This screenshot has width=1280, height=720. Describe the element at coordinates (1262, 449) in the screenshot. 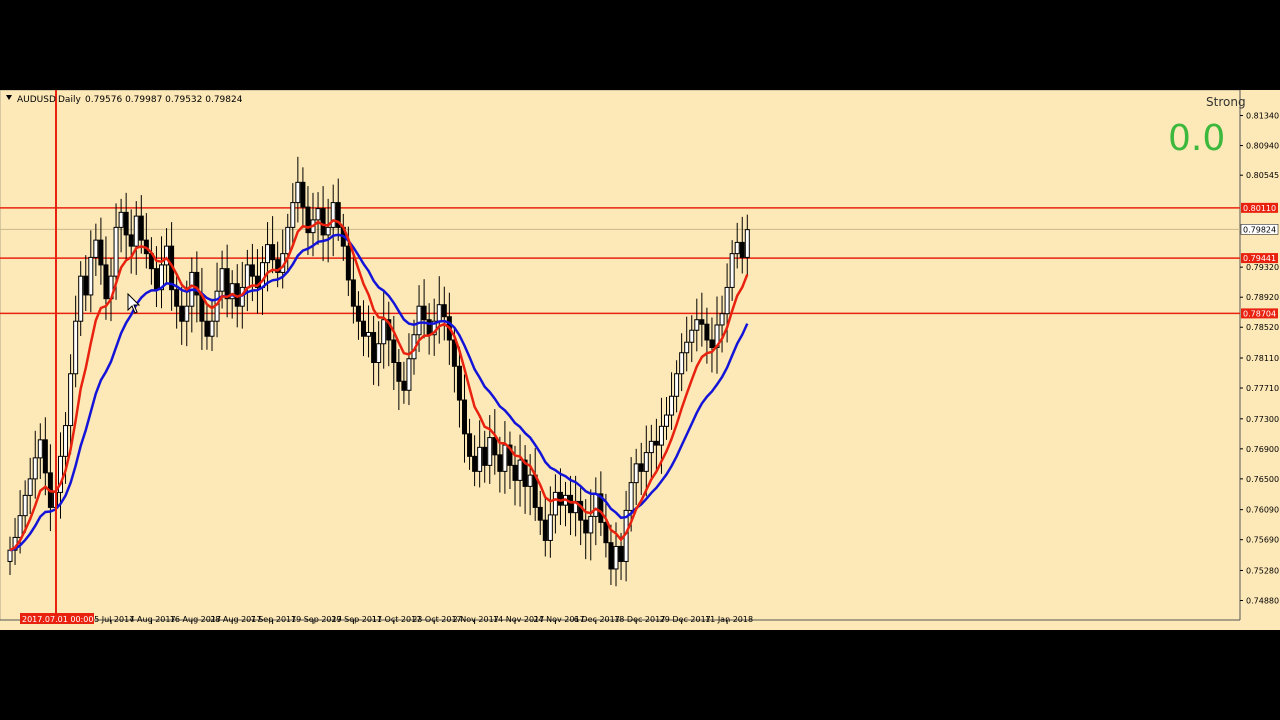

I see `price-tick-label: 0.76900` at that location.